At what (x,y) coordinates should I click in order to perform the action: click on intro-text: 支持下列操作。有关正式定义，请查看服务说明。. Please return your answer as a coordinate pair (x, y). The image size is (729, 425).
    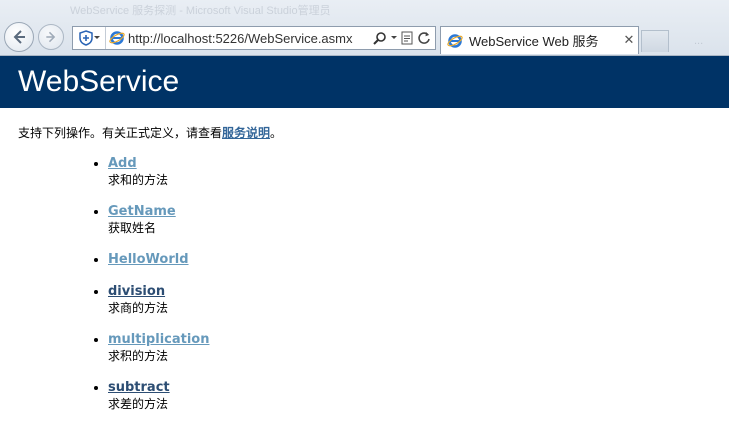
    Looking at the image, I should click on (373, 132).